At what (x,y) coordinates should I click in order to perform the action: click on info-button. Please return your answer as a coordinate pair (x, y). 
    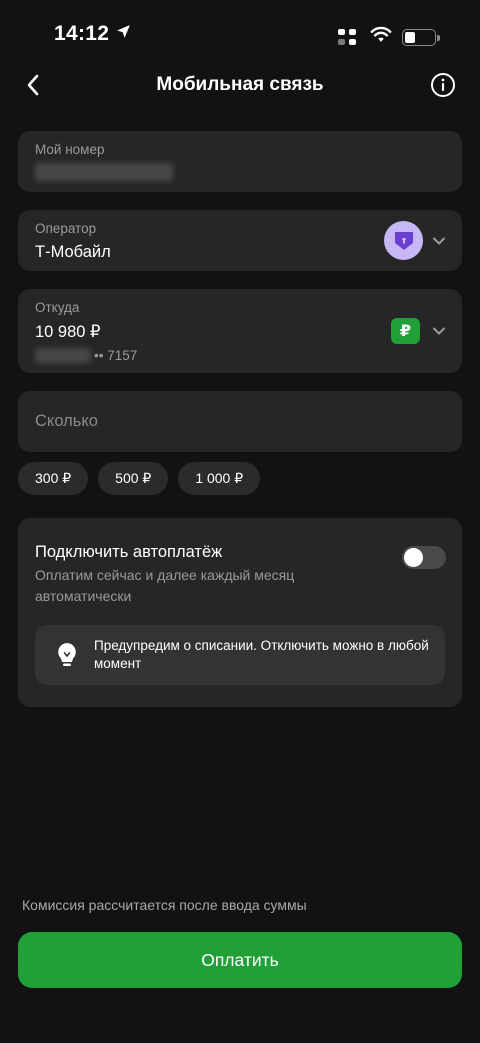
    Looking at the image, I should click on (443, 85).